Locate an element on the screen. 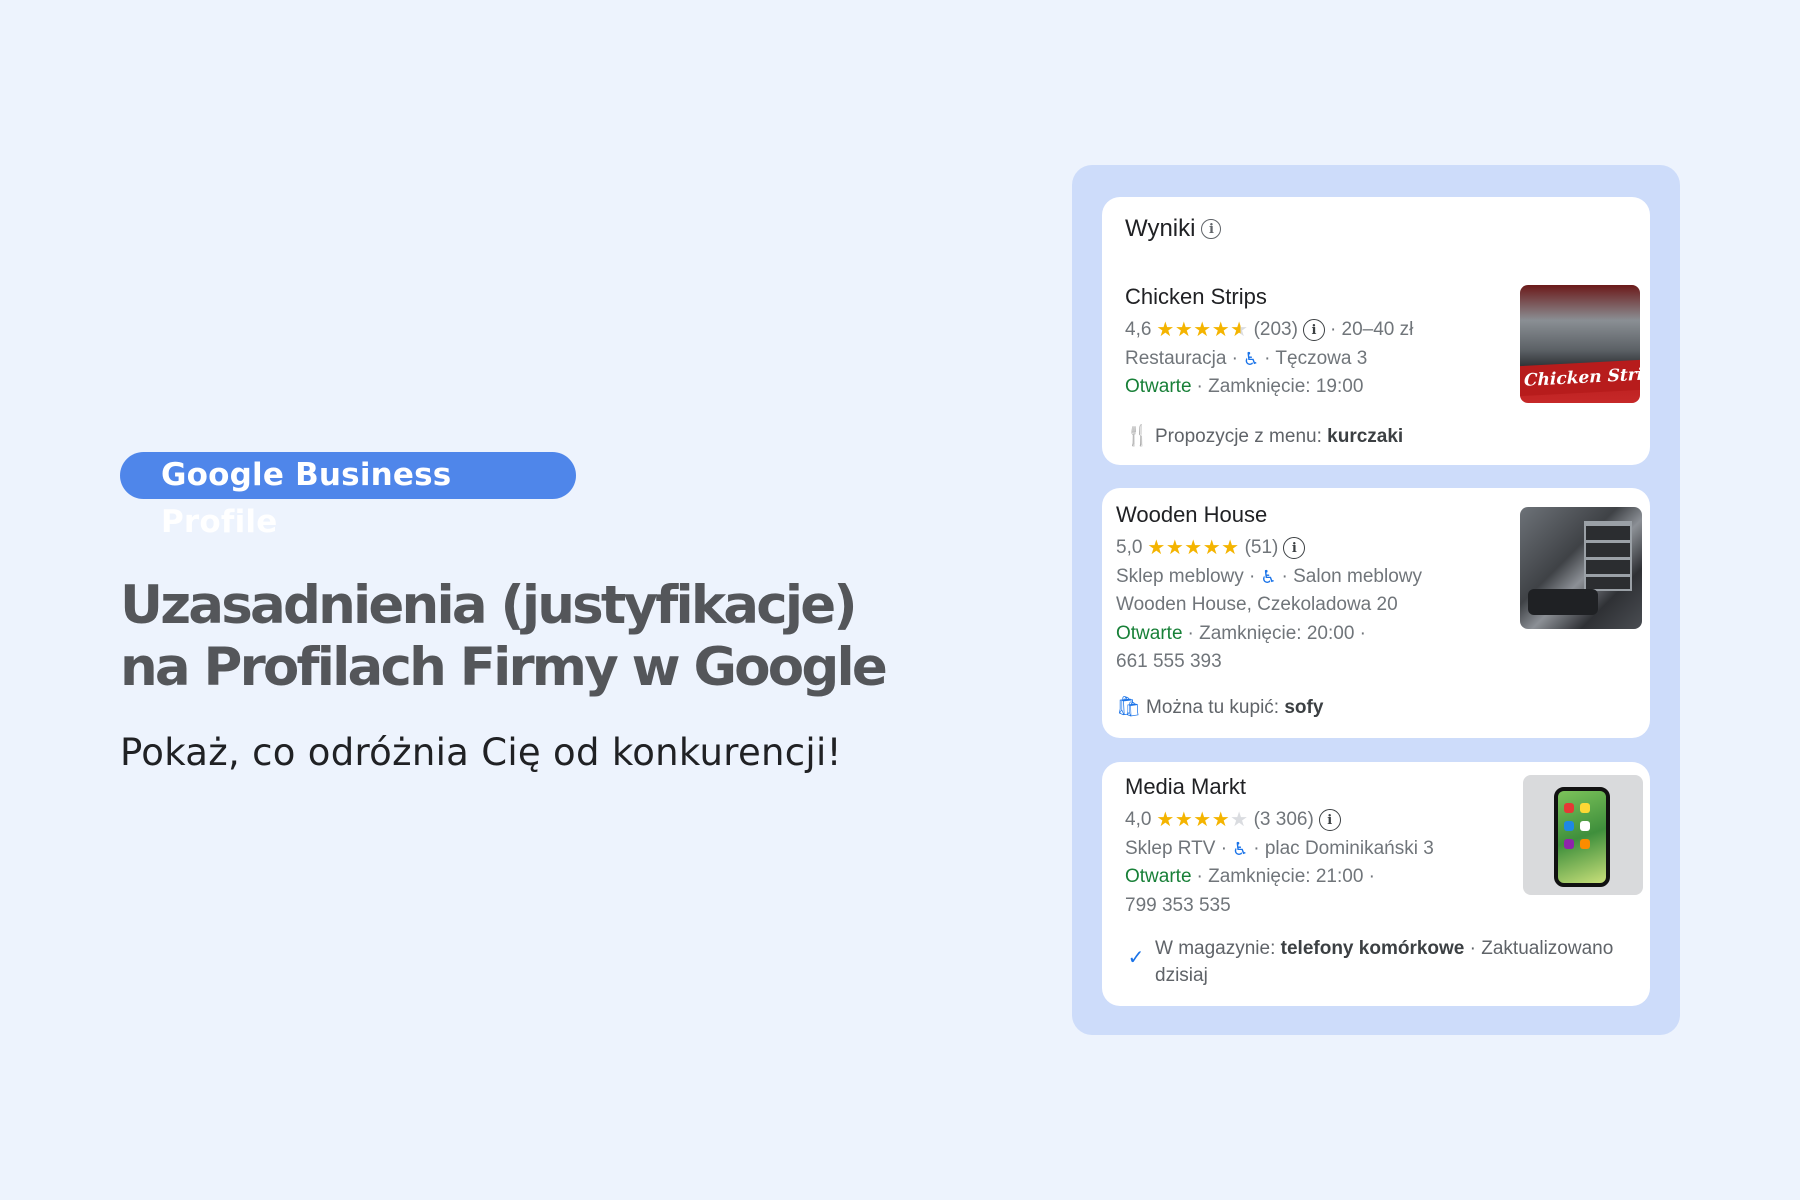 This screenshot has height=1200, width=1800. rating-row: 4,0 ★★★★★ (3 306) i is located at coordinates (1320, 820).